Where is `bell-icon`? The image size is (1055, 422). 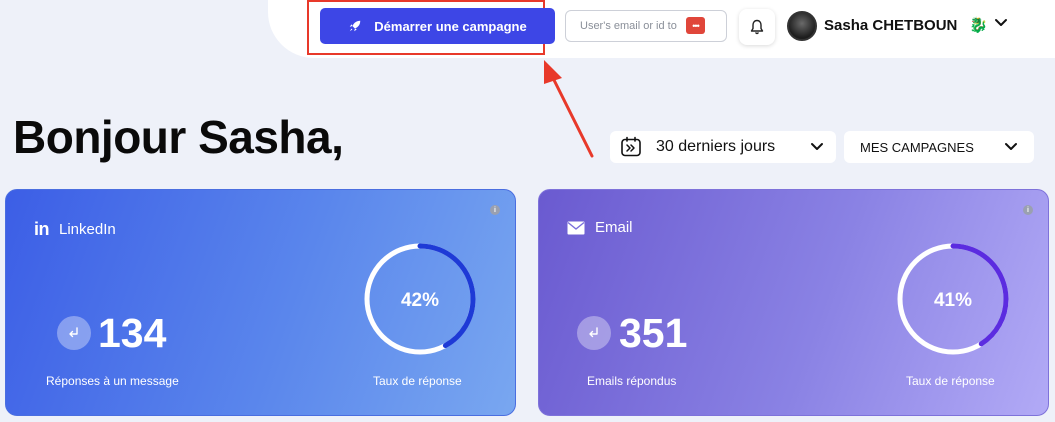
bell-icon is located at coordinates (757, 27).